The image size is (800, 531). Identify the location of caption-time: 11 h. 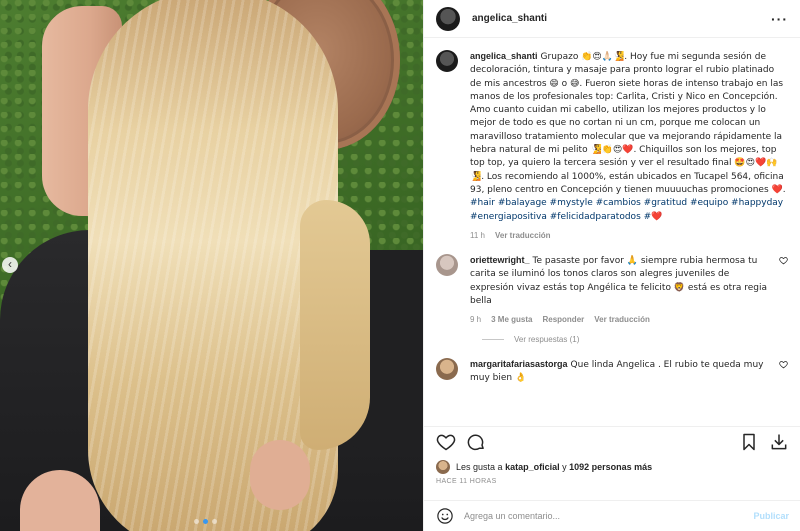
(477, 235).